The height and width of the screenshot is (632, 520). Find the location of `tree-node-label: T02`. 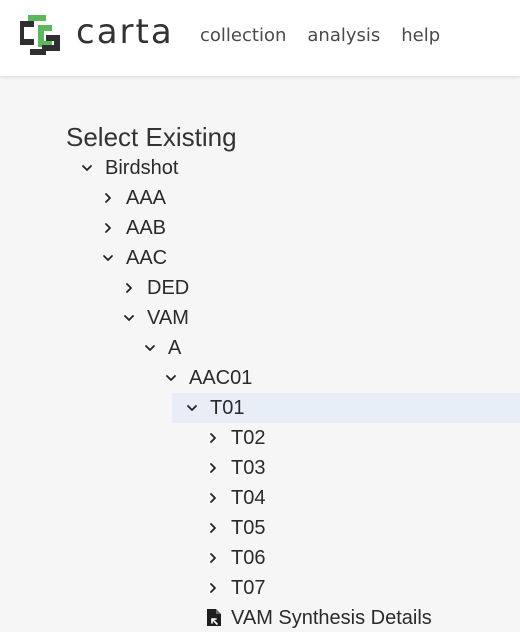

tree-node-label: T02 is located at coordinates (248, 438).